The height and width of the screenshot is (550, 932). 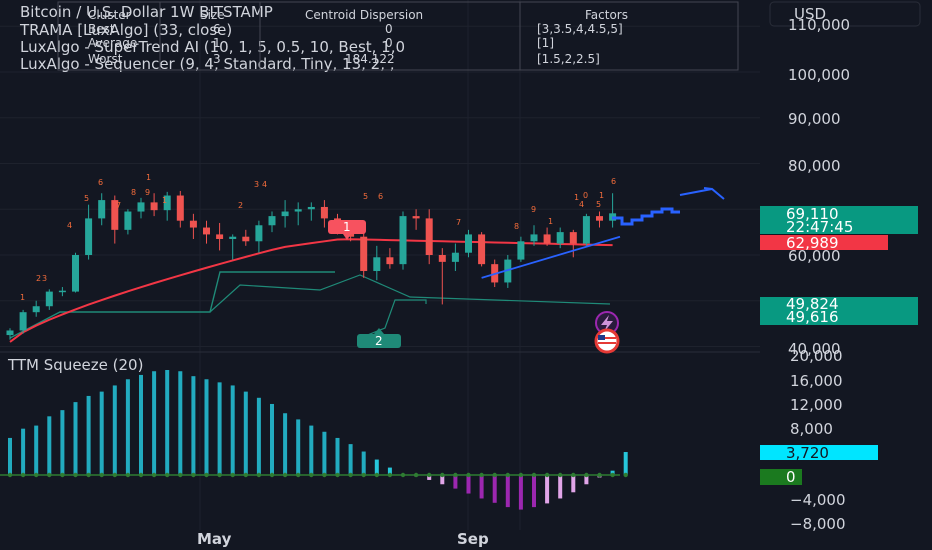 I want to click on flag-stripe, so click(x=607, y=343).